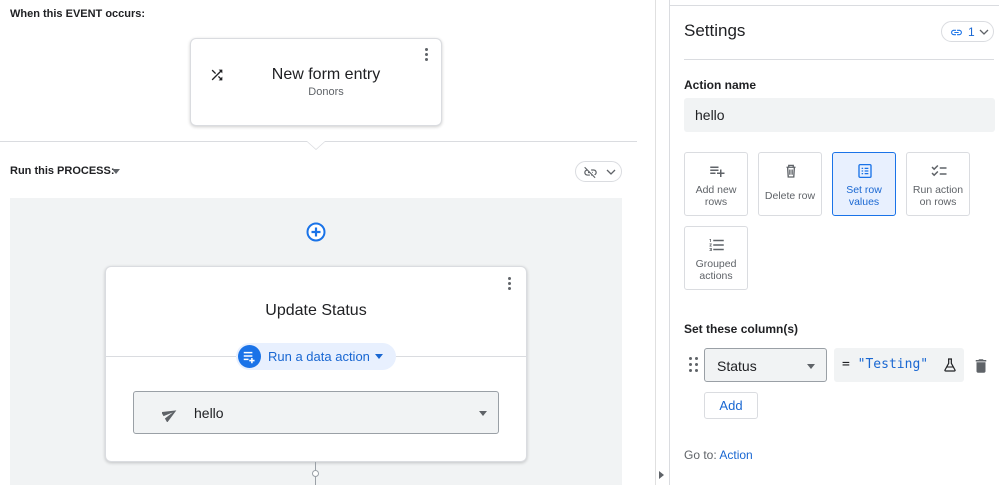  Describe the element at coordinates (326, 74) in the screenshot. I see `event-card-title: New form entry` at that location.